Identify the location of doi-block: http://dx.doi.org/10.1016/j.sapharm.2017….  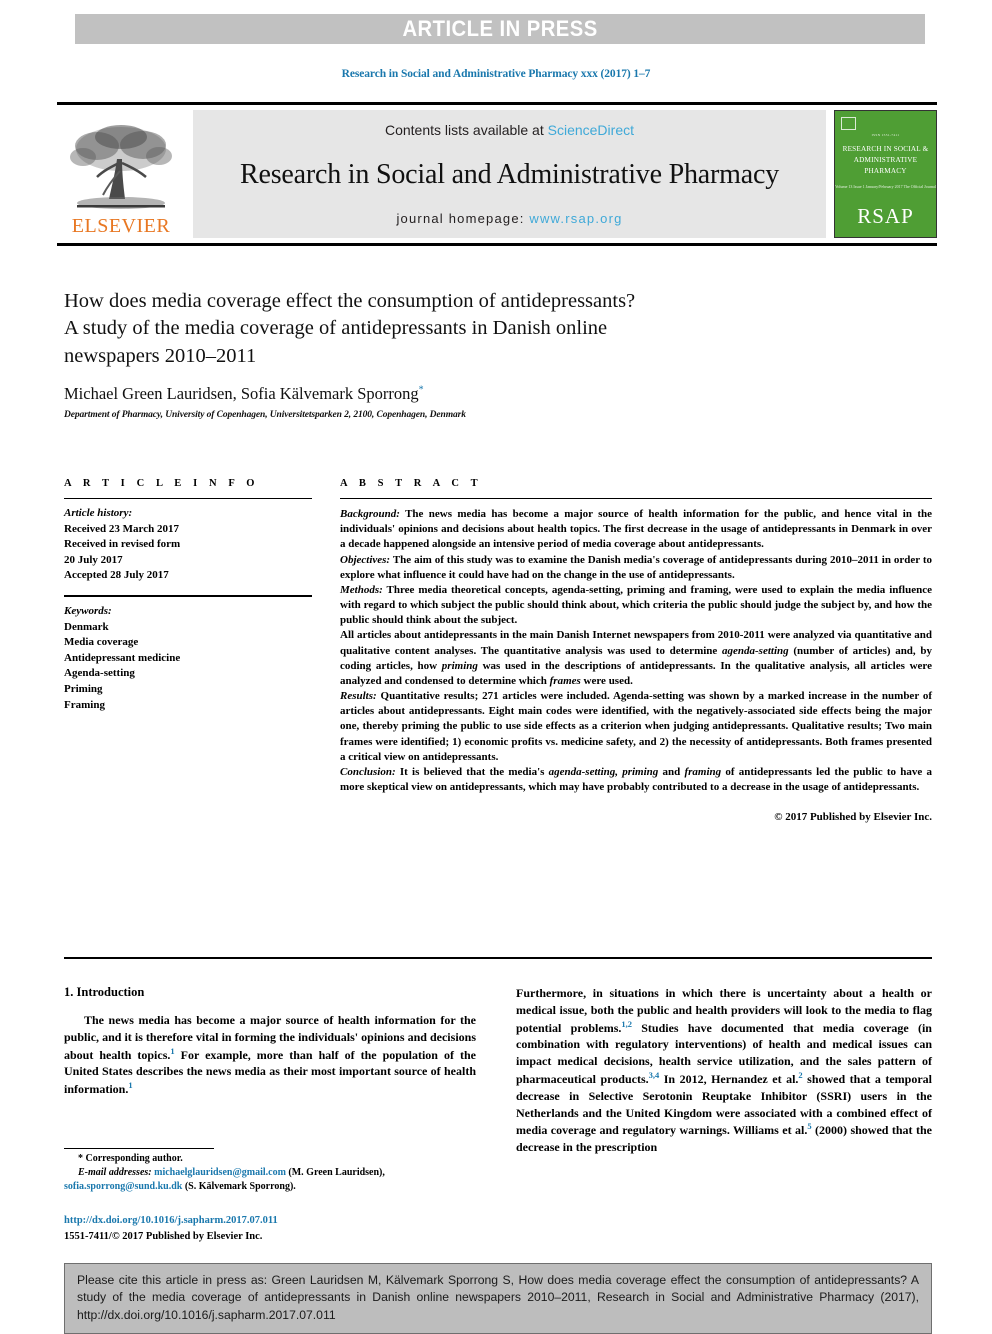
(274, 1229).